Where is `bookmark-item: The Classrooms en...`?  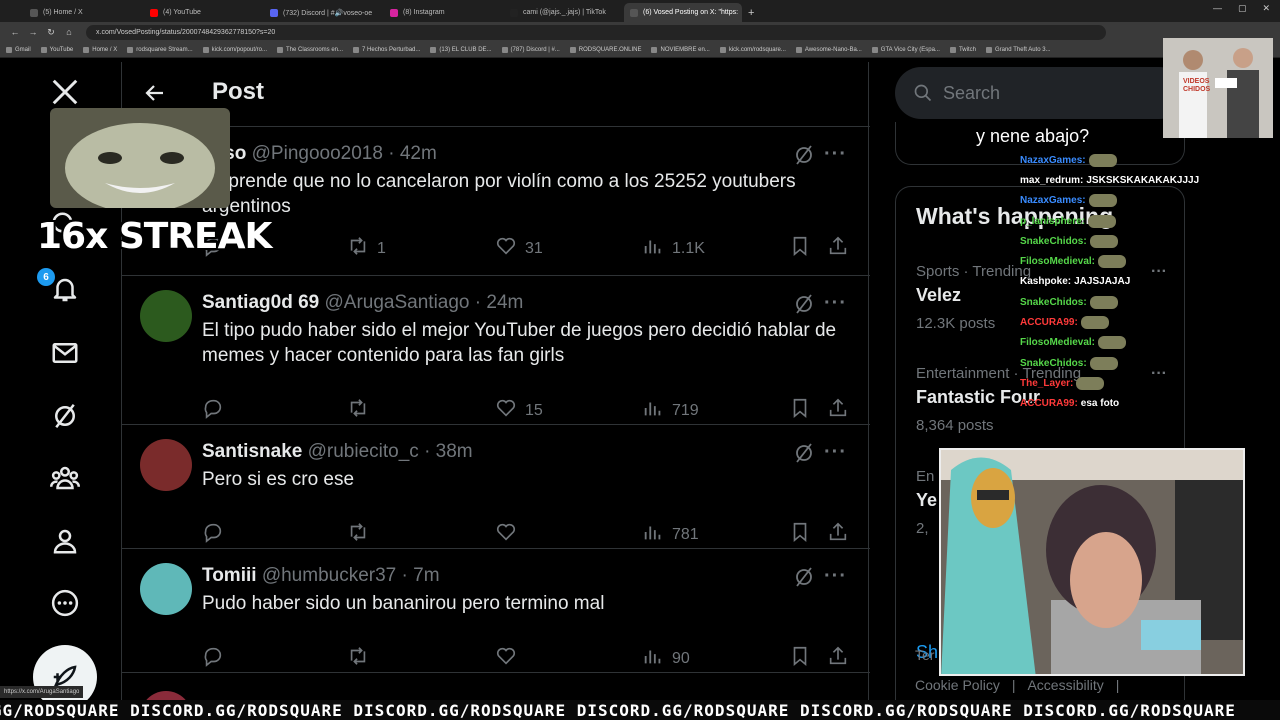
bookmark-item: The Classrooms en... is located at coordinates (310, 49).